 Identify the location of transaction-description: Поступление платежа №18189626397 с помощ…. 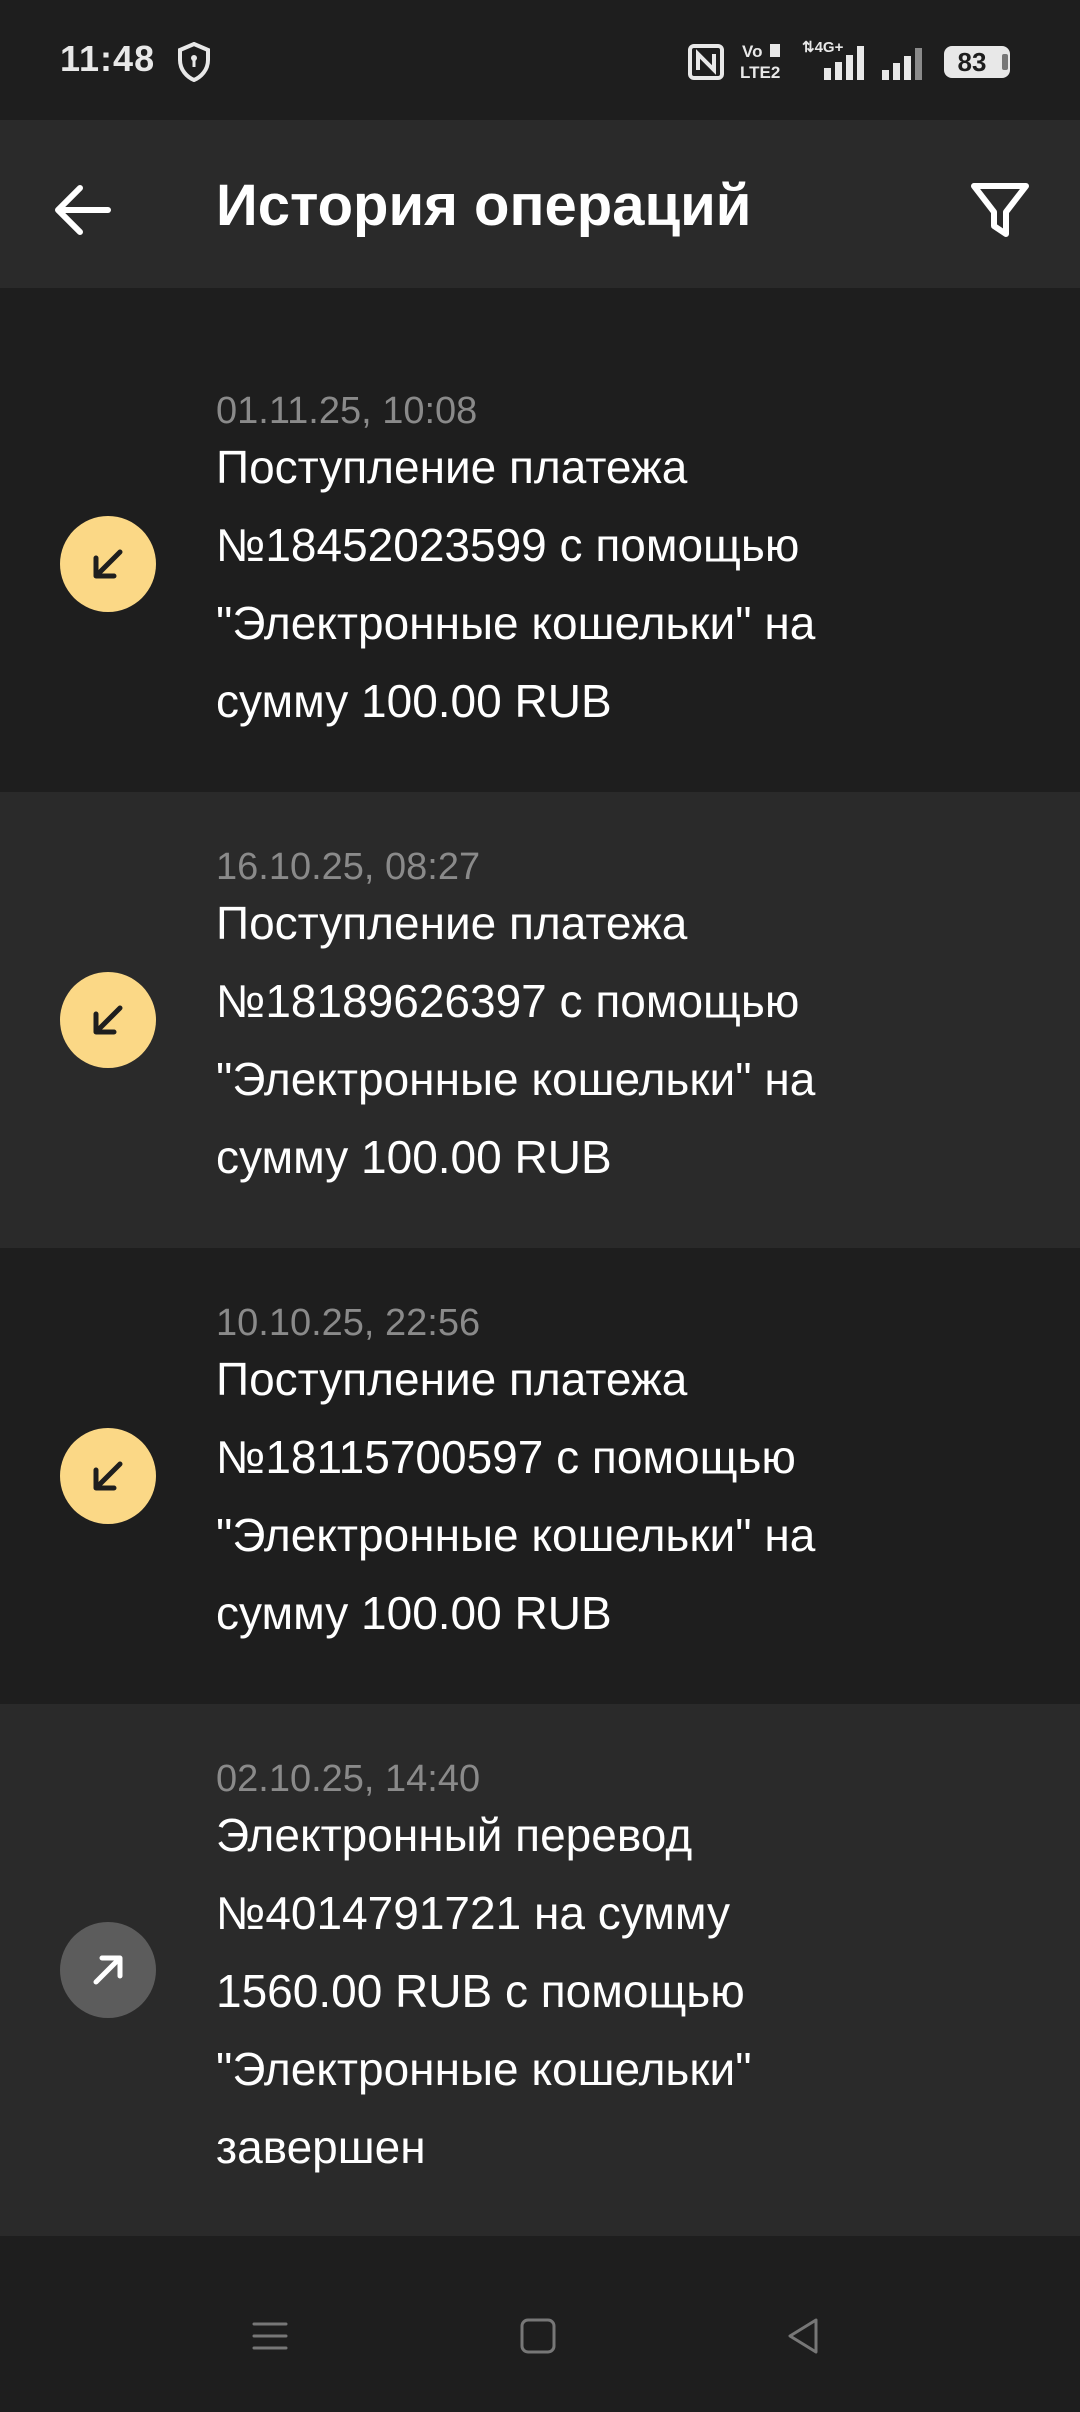
(626, 1040).